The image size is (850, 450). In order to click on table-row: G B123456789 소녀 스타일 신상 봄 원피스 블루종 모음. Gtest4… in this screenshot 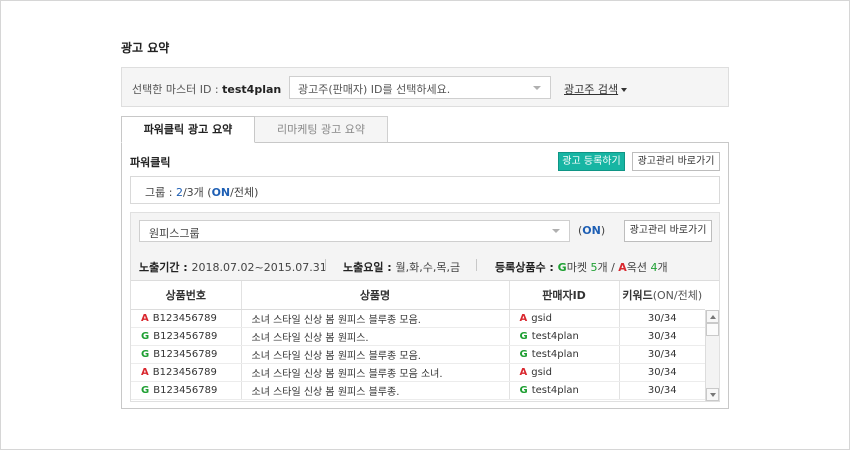, I will do `click(418, 354)`.